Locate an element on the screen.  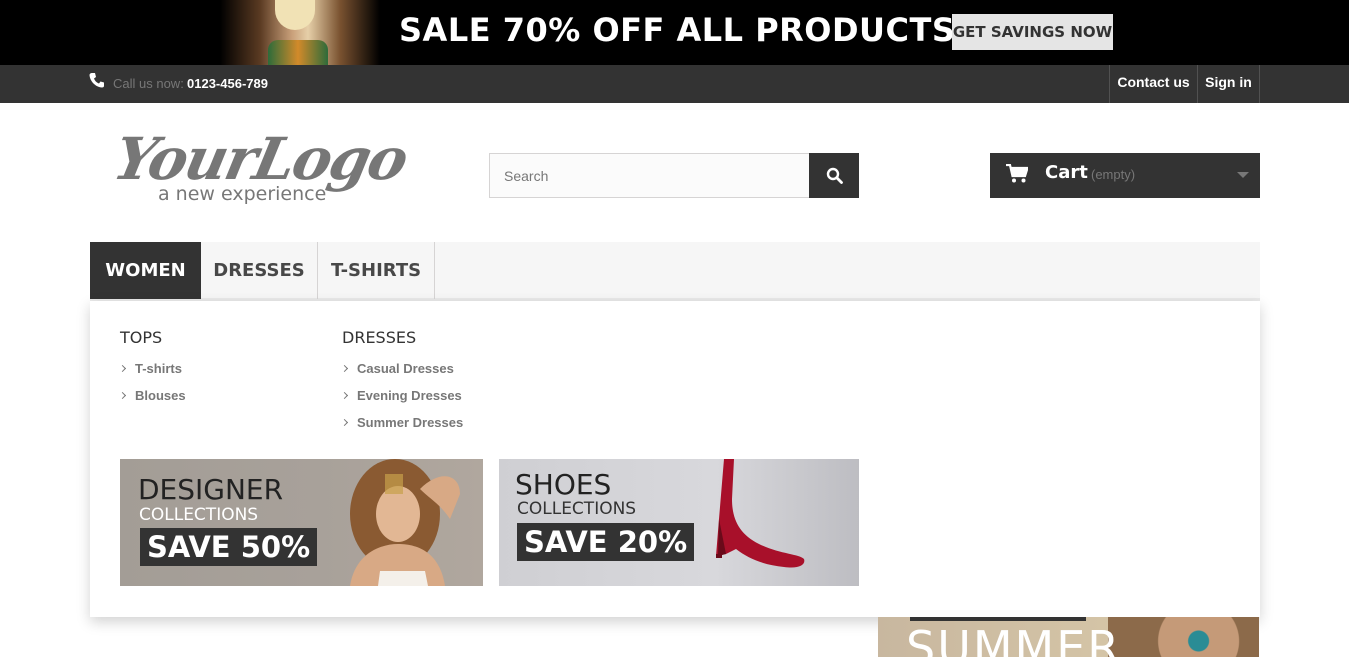
menu-item-dresses: DRESSES is located at coordinates (259, 270).